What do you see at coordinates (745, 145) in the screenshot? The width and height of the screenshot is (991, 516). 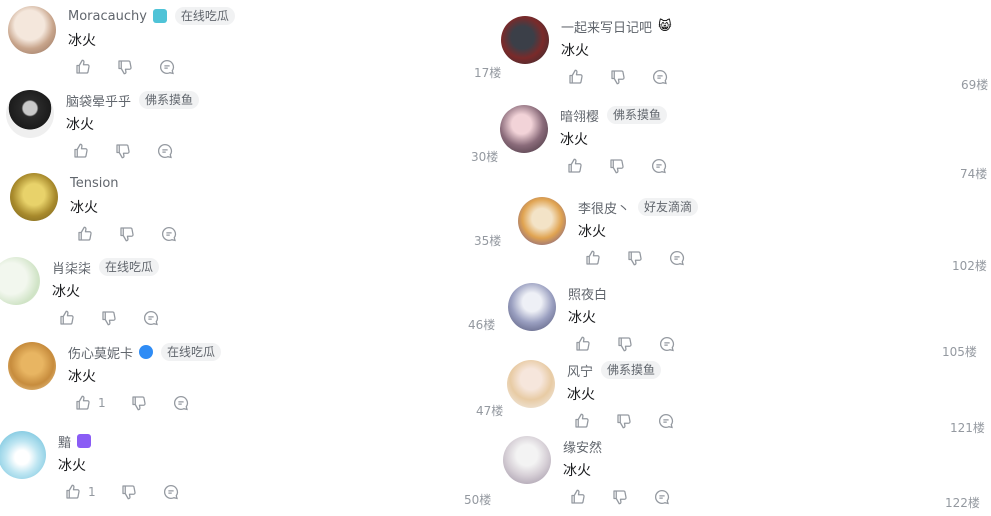 I see `comment-item: 暗翎樱 佛系摸鱼 冰火 74楼` at bounding box center [745, 145].